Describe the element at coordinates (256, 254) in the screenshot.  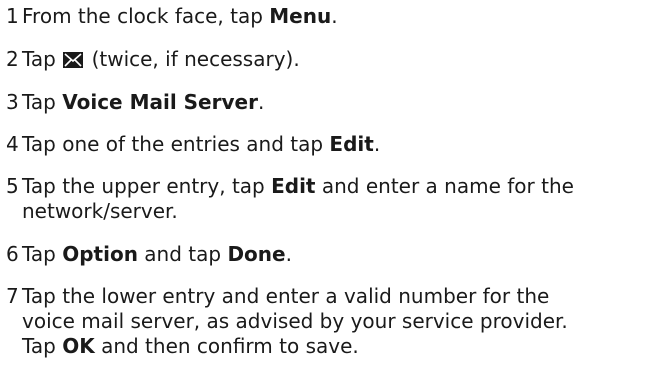
I see `bold-term: Done` at that location.